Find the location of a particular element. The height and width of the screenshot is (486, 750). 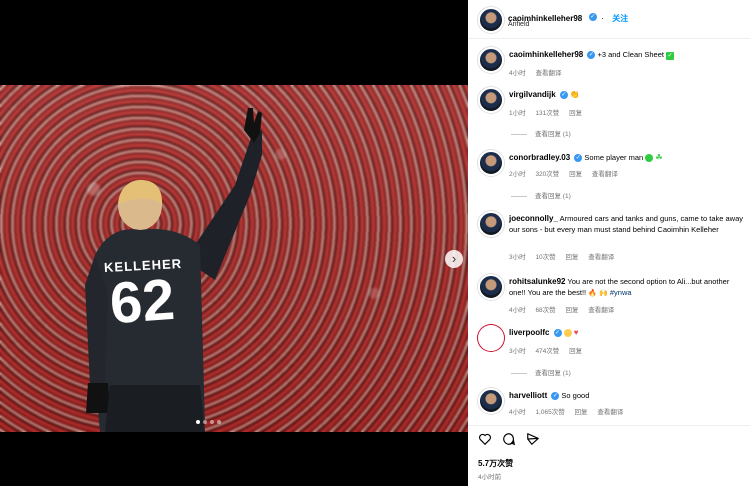

like-heart-icon is located at coordinates (485, 439).